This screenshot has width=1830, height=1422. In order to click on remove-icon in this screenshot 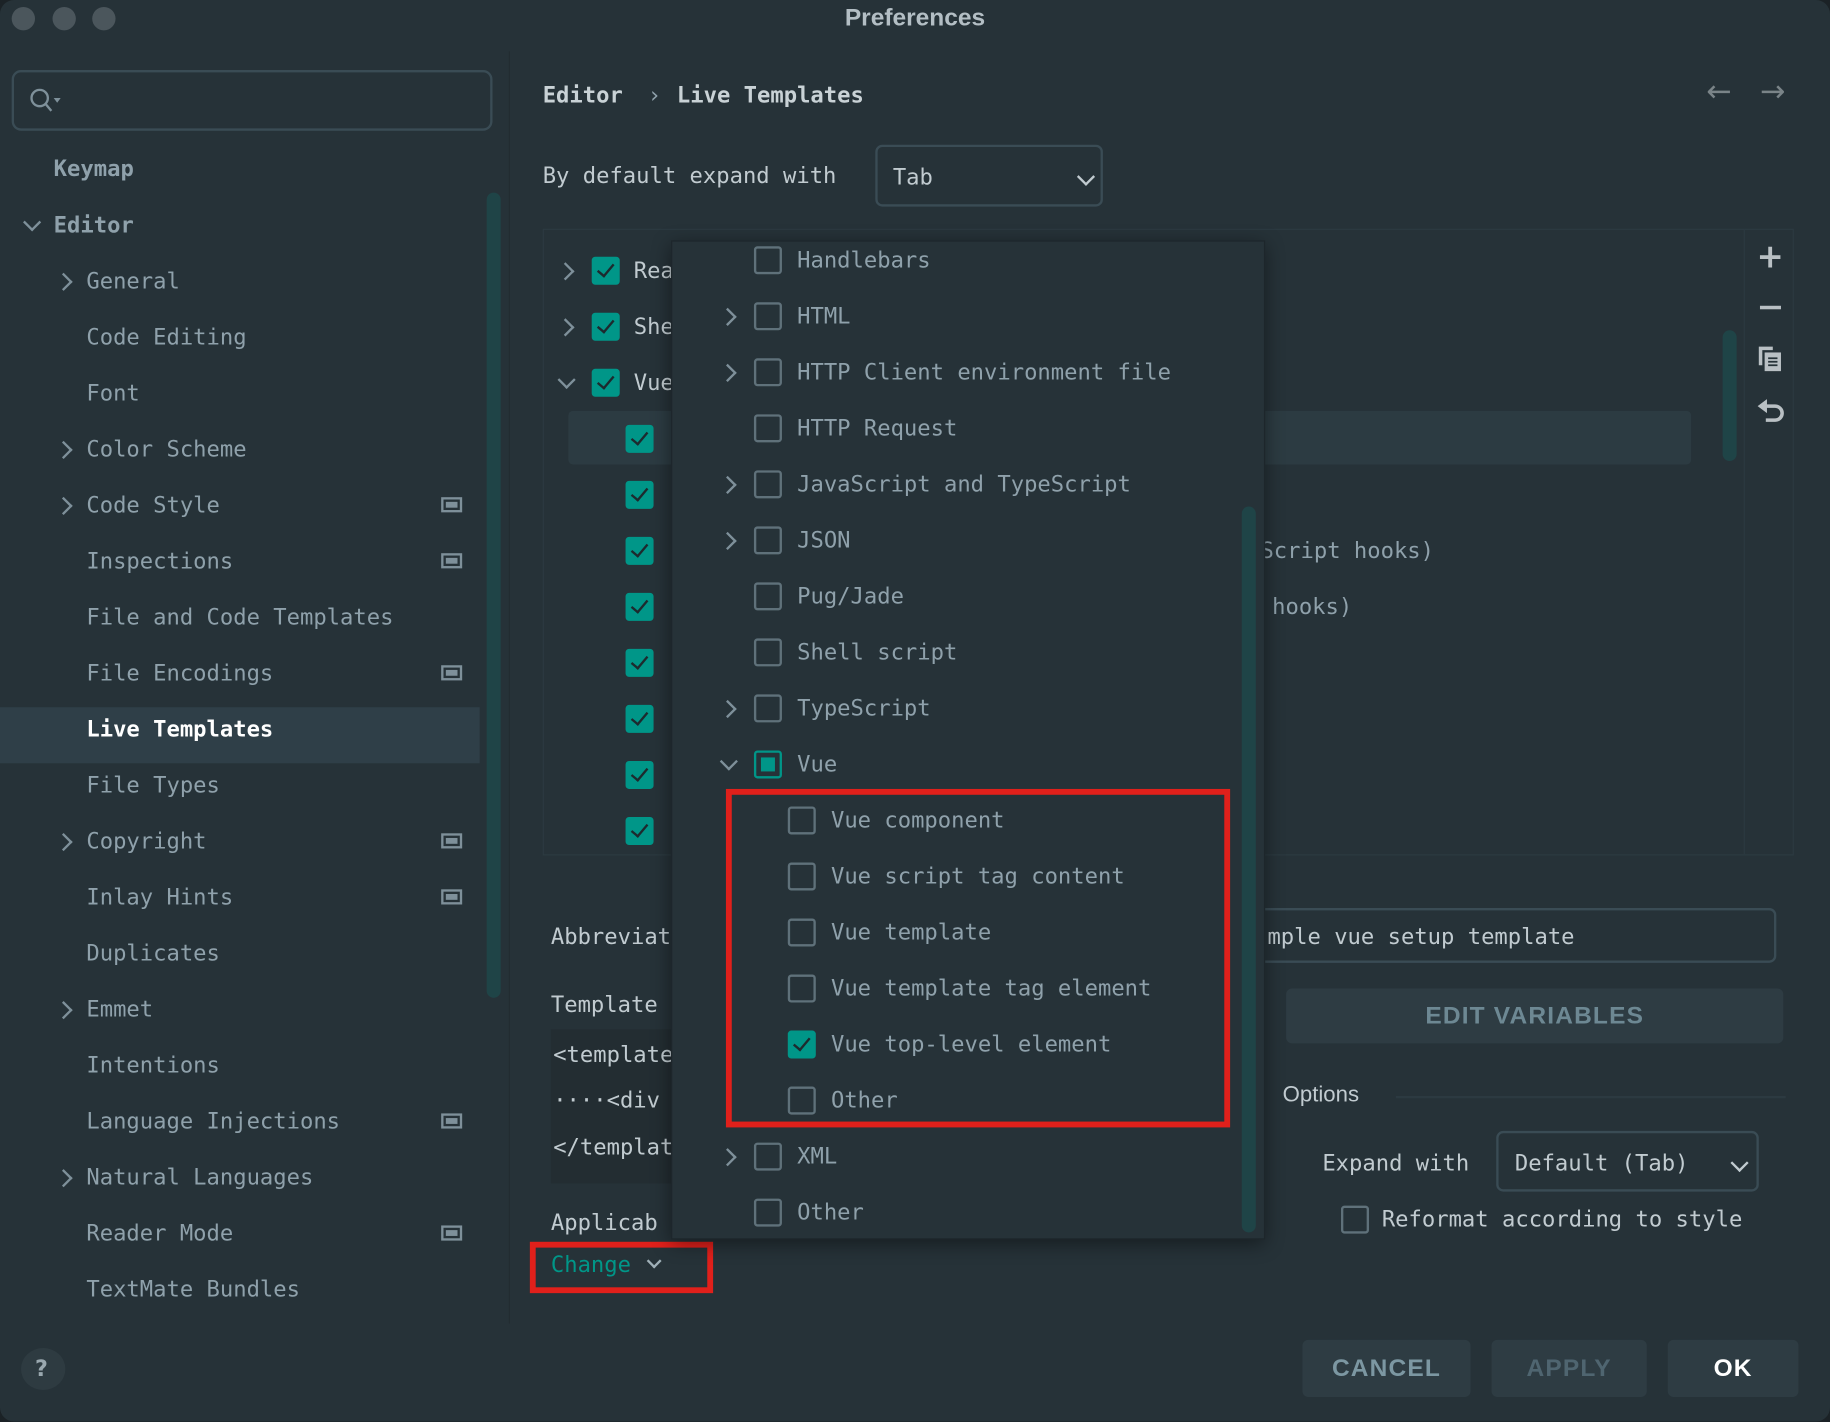, I will do `click(1770, 307)`.